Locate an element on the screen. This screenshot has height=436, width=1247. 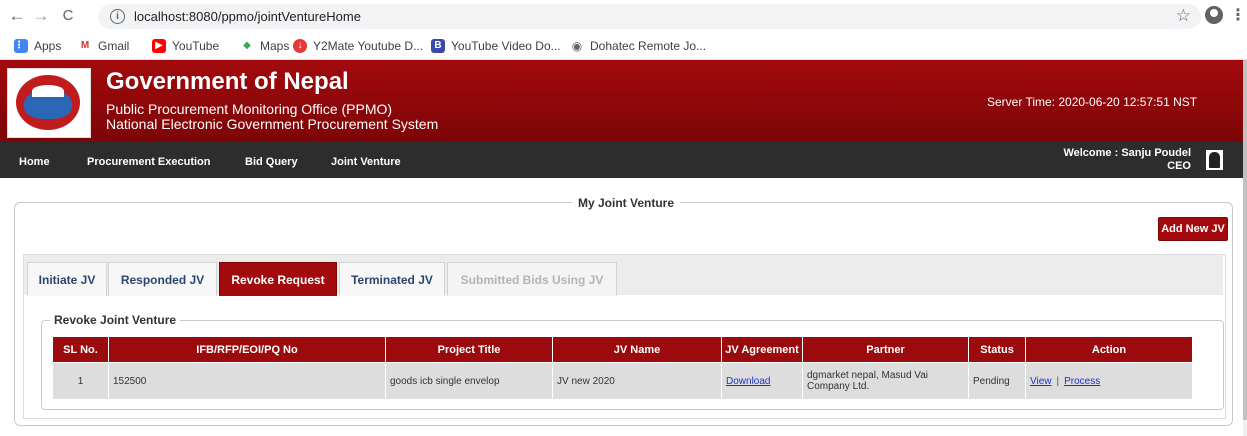
page-scrollbar is located at coordinates (1245, 248).